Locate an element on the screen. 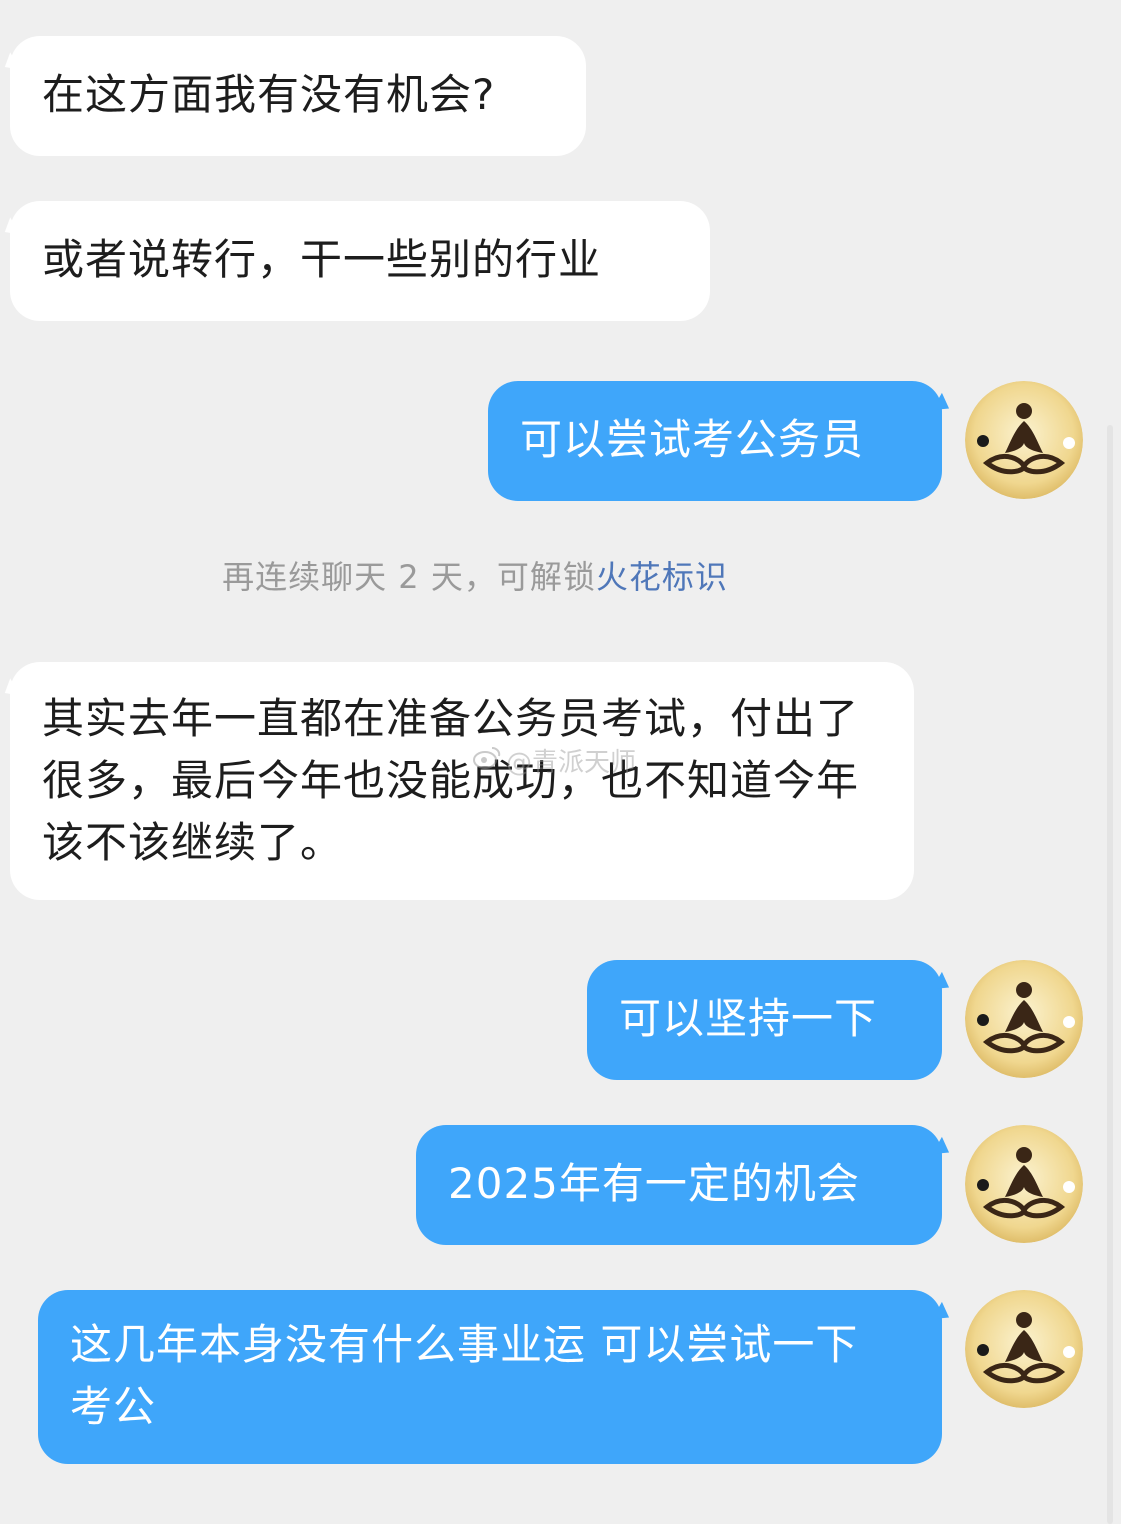  message-text: 这几年本身没有什么事业运 可以尝试一下考公 is located at coordinates (464, 1375).